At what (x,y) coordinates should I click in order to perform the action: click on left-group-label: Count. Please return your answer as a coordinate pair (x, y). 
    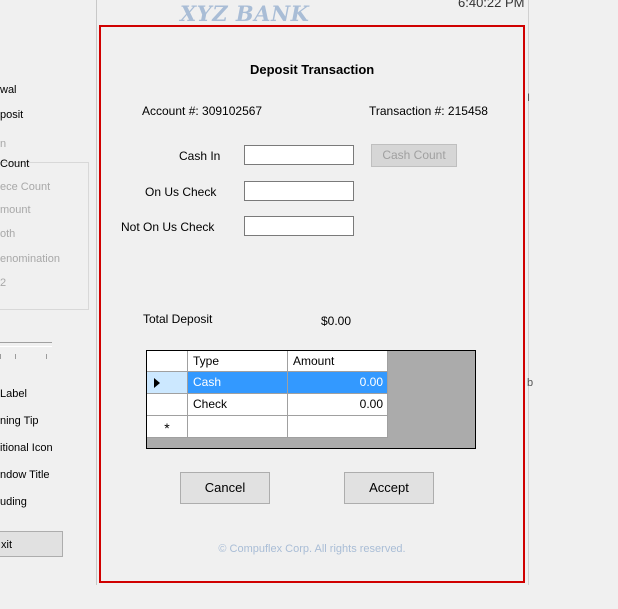
    Looking at the image, I should click on (15, 164).